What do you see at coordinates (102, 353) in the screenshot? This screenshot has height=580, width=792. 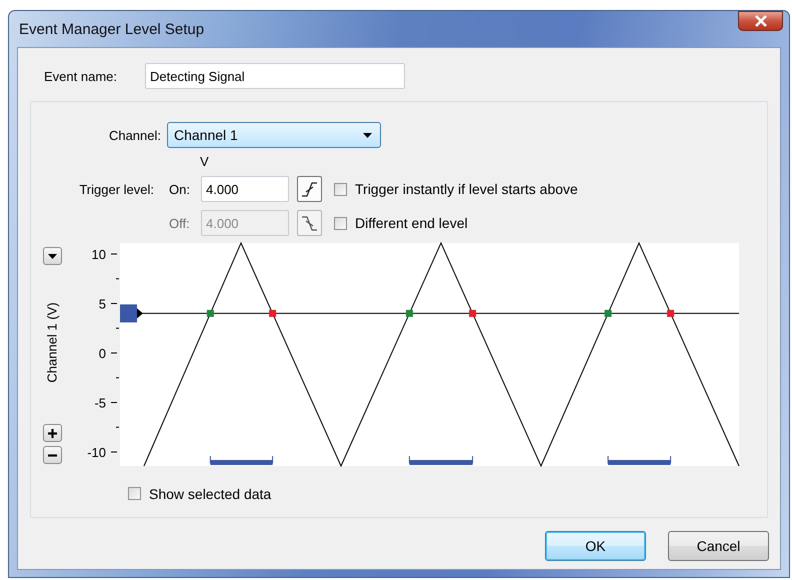 I see `tick-label: 0` at bounding box center [102, 353].